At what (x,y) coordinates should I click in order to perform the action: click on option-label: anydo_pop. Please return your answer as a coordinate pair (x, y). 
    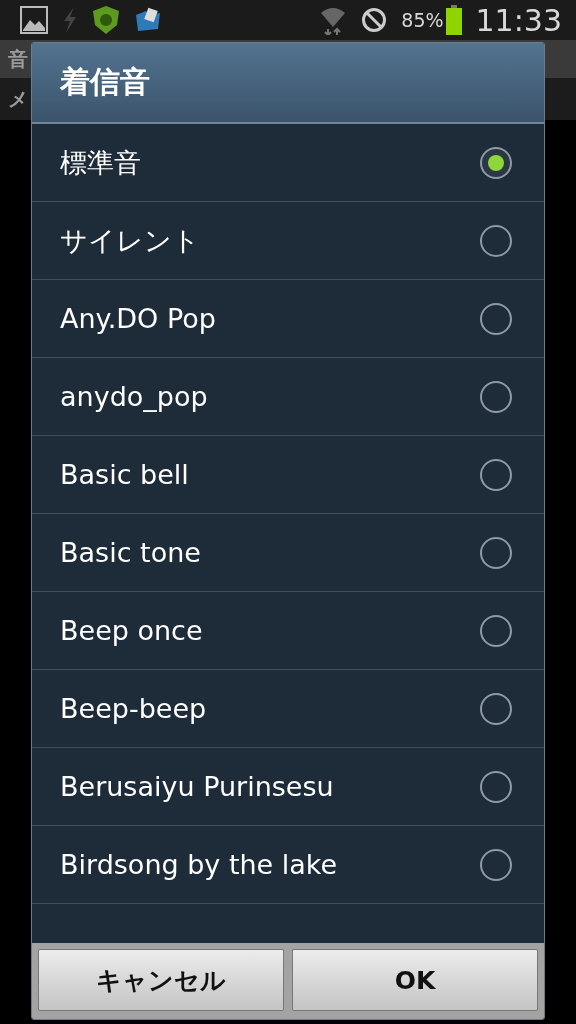
    Looking at the image, I should click on (134, 396).